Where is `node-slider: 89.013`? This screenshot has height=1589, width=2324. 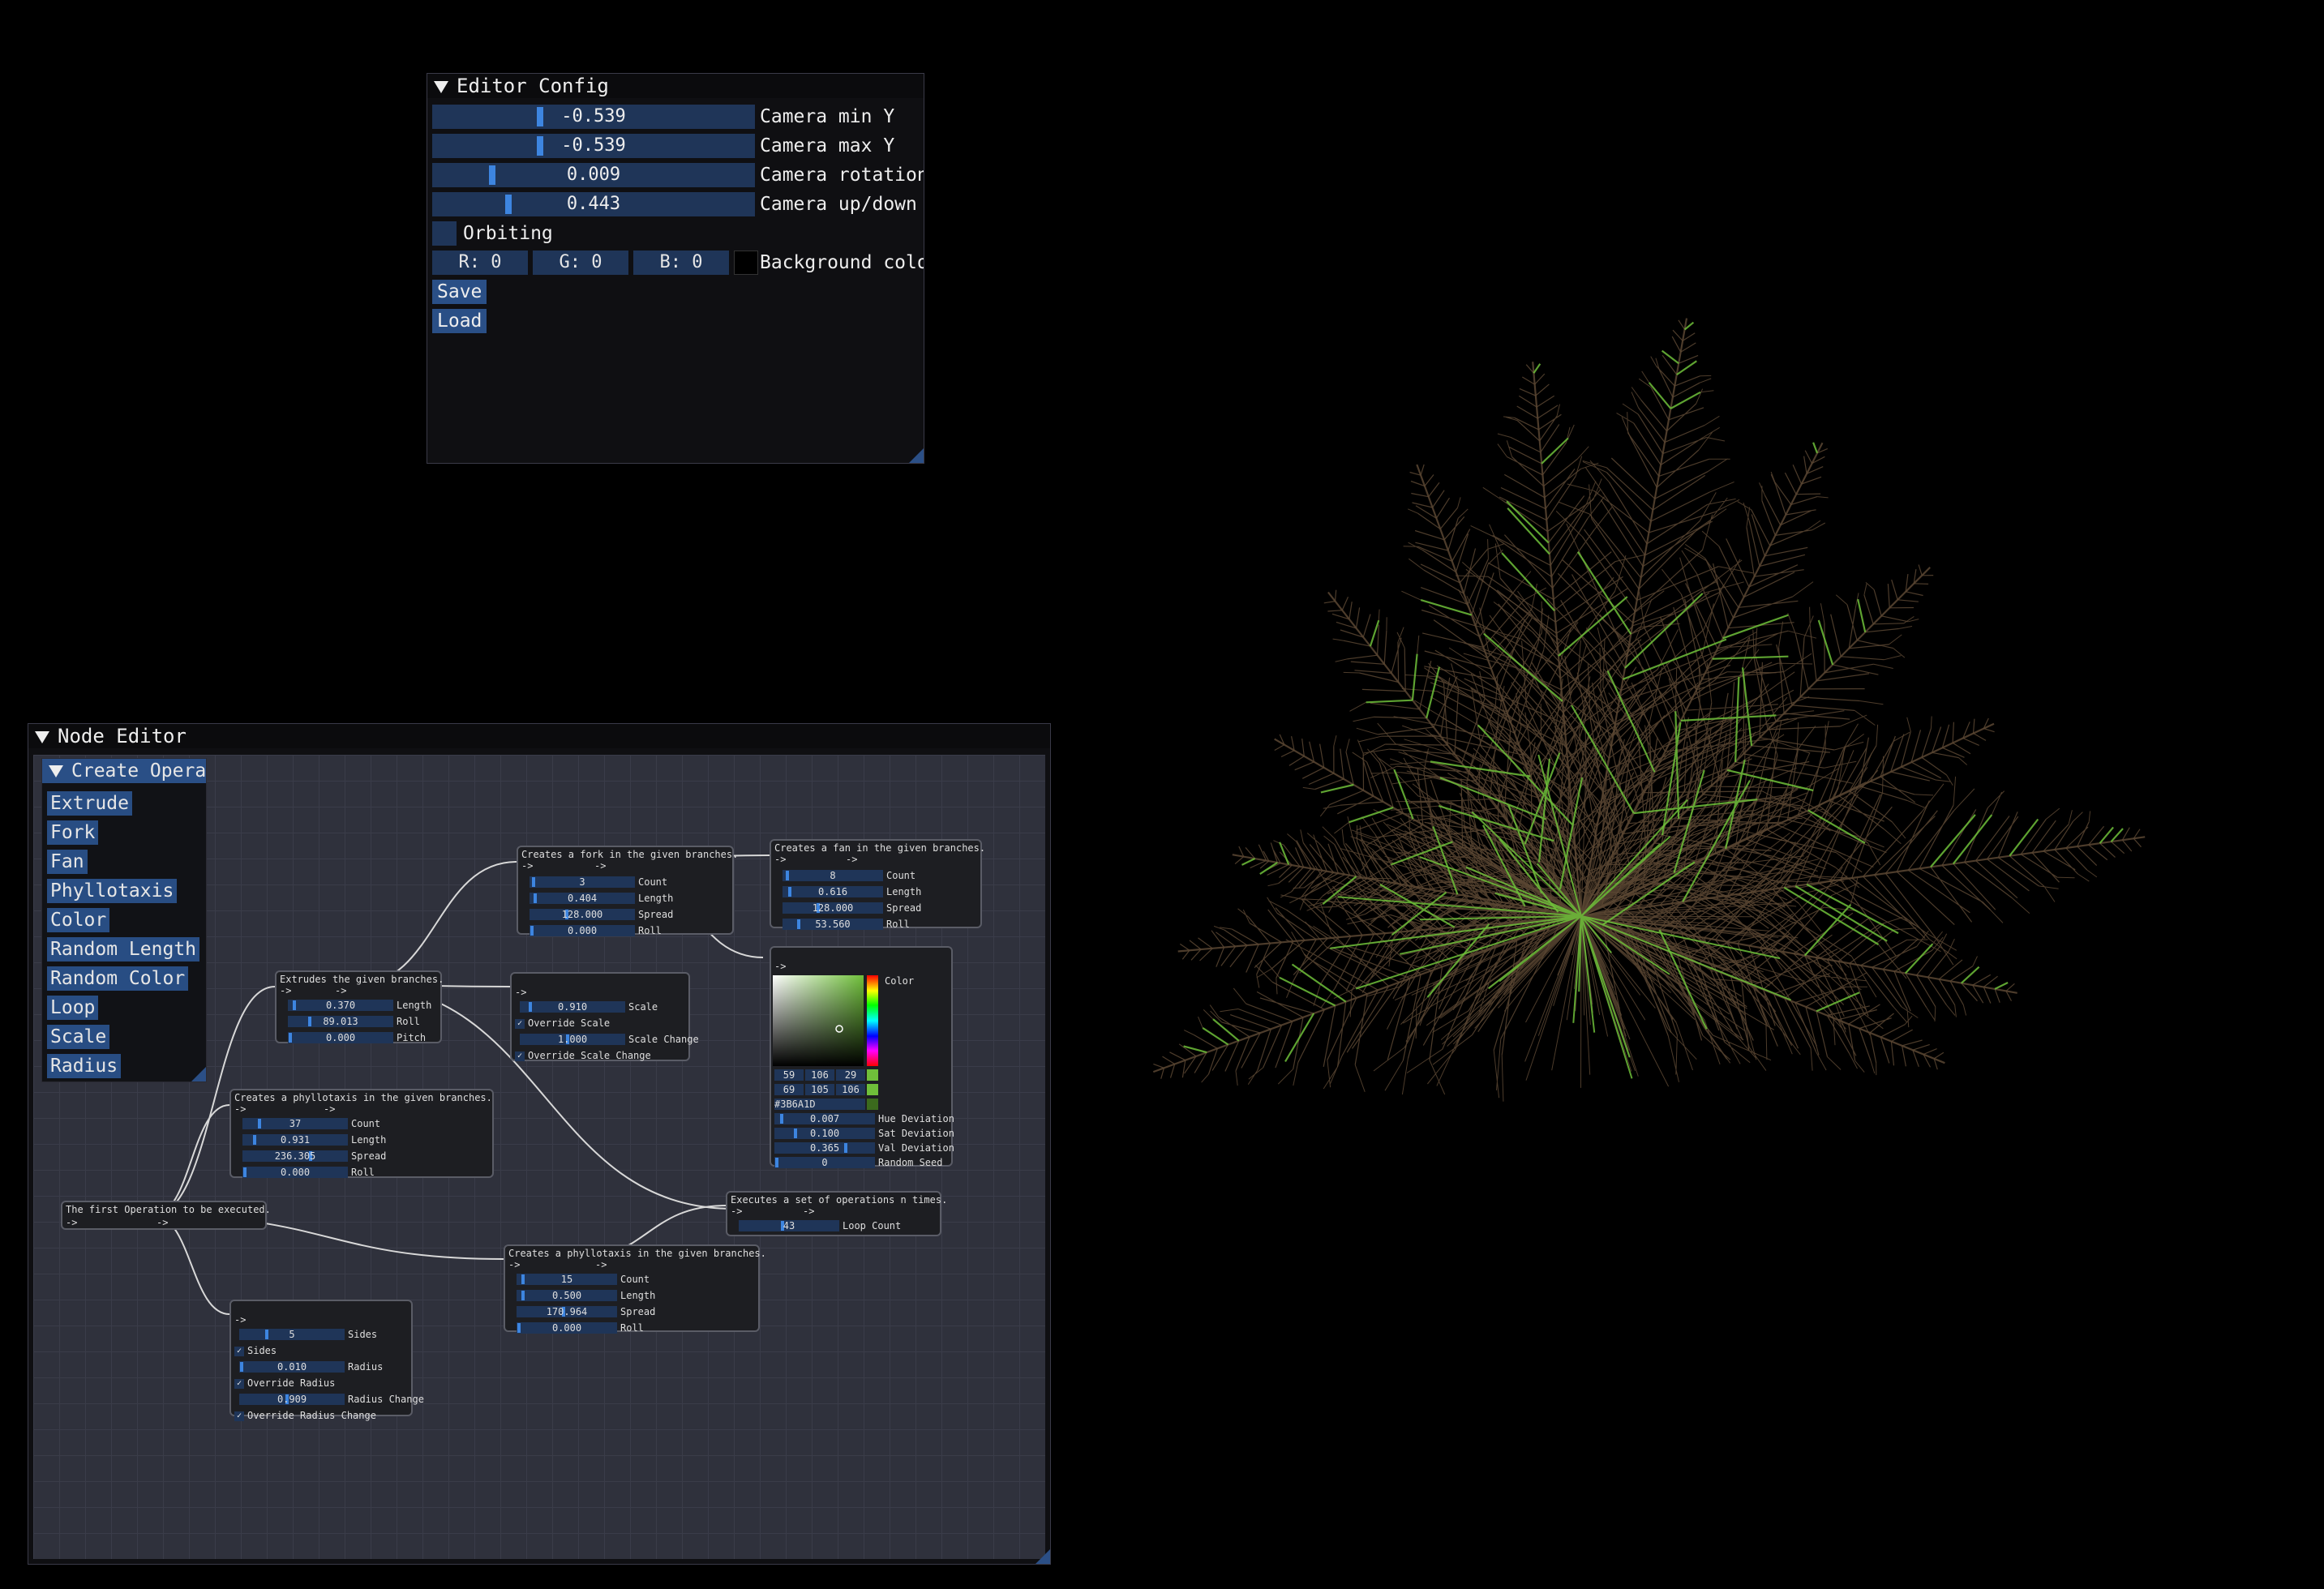
node-slider: 89.013 is located at coordinates (340, 1021).